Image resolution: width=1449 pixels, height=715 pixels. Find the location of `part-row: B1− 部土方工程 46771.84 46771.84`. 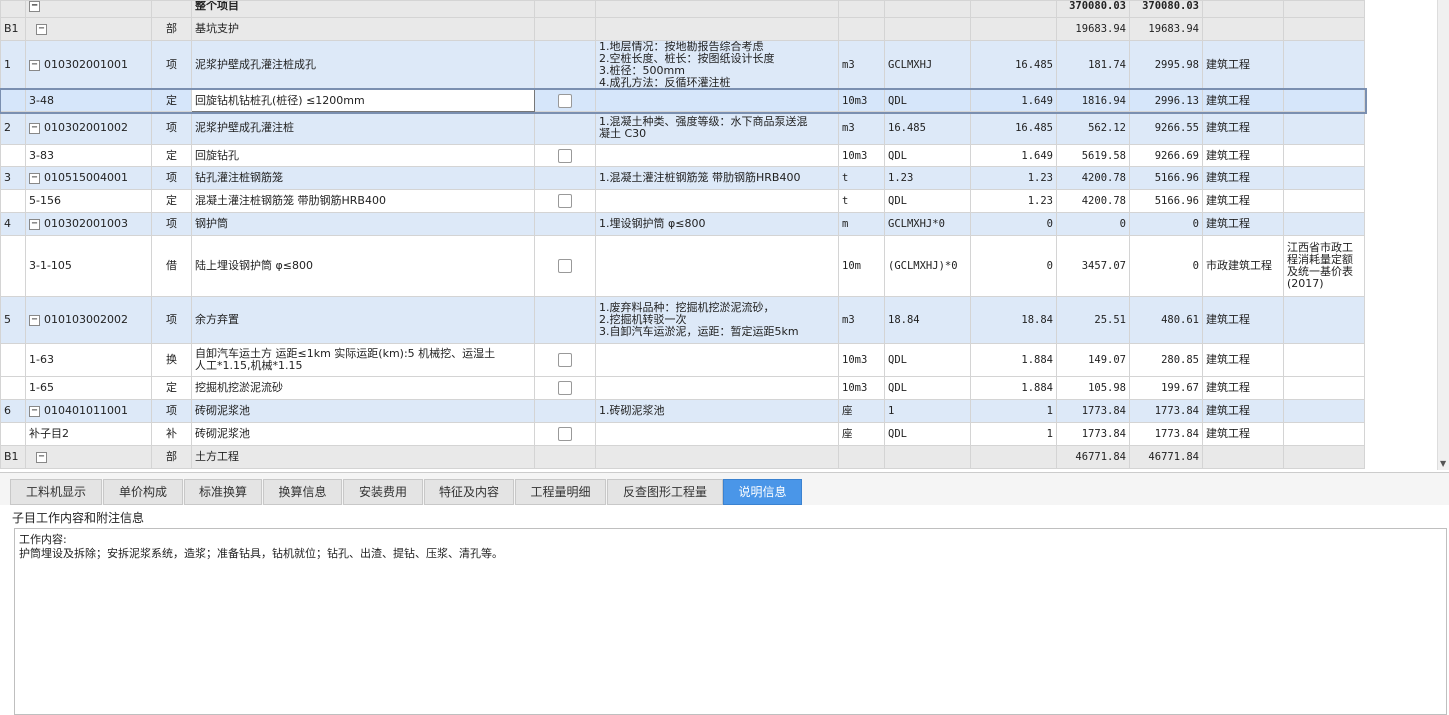

part-row: B1− 部土方工程 46771.84 46771.84 is located at coordinates (682, 457).